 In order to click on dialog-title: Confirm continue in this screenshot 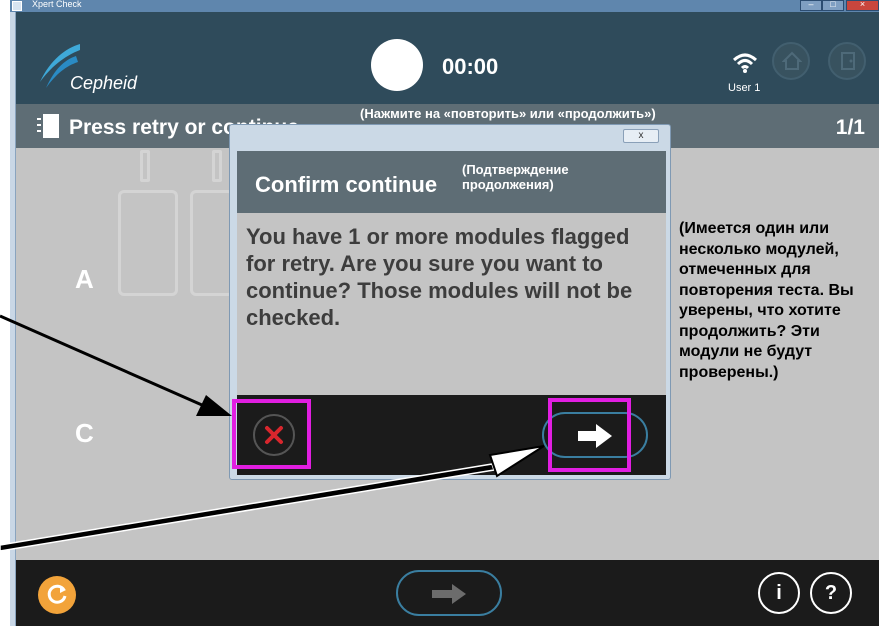, I will do `click(346, 184)`.